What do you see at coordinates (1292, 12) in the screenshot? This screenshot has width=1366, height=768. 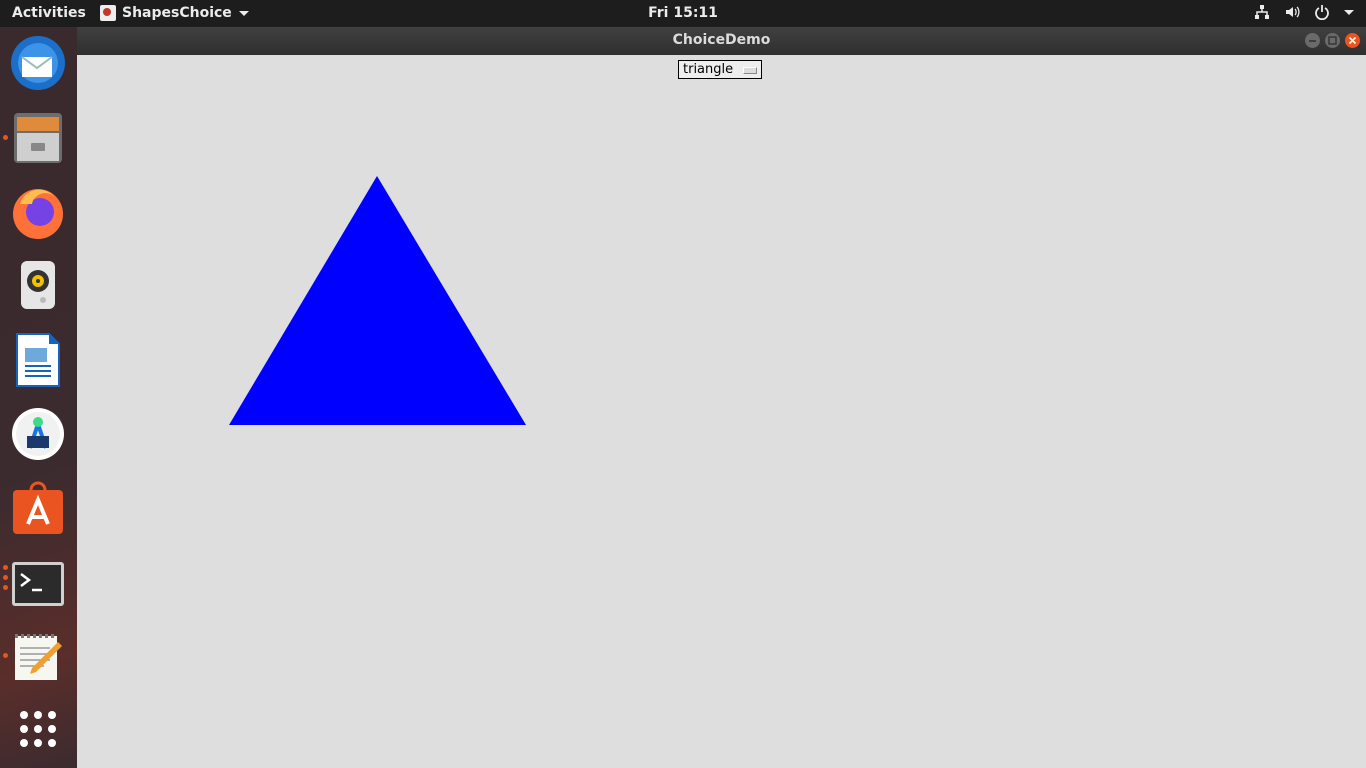 I see `volume-icon` at bounding box center [1292, 12].